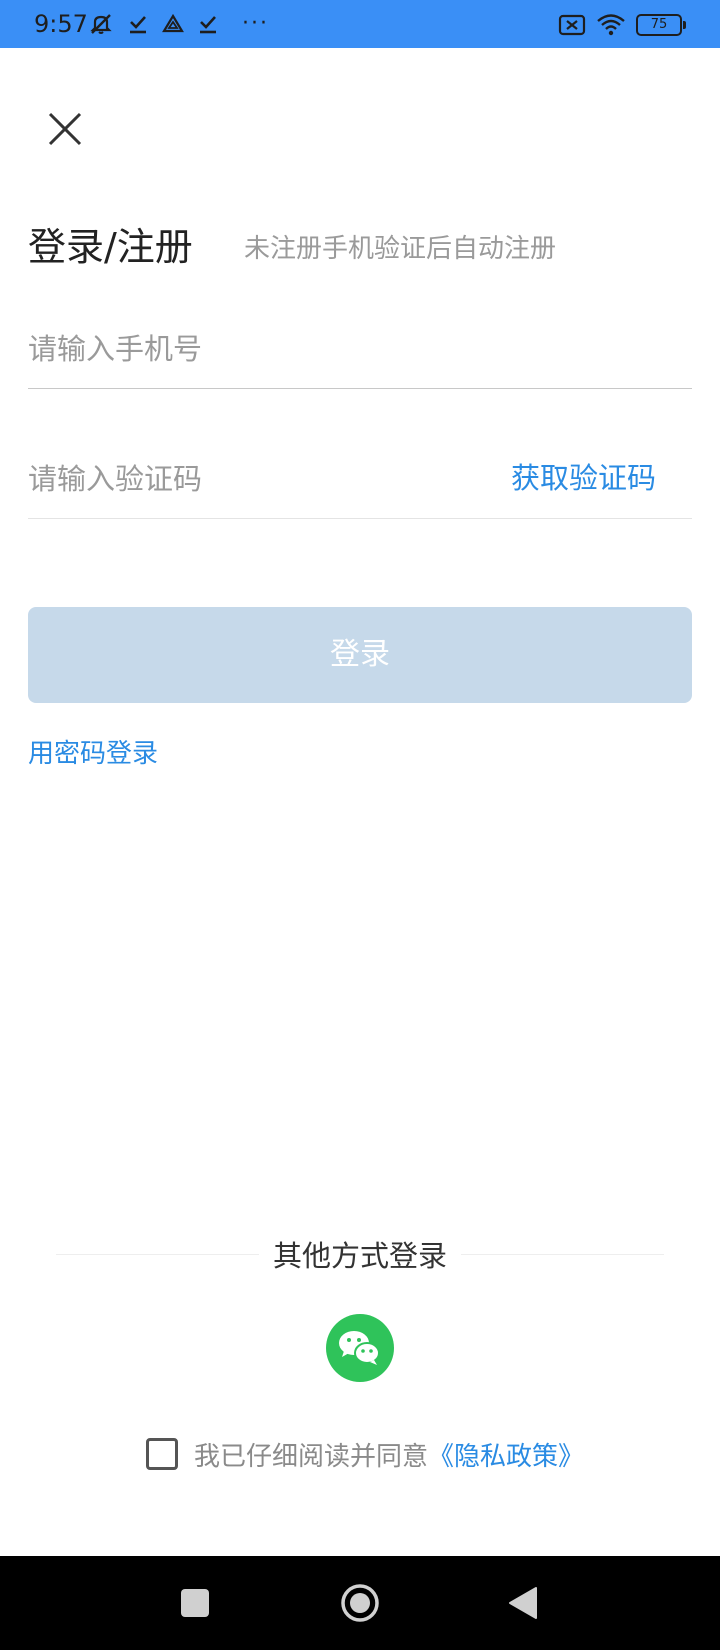  I want to click on status-icons-right: 75, so click(622, 25).